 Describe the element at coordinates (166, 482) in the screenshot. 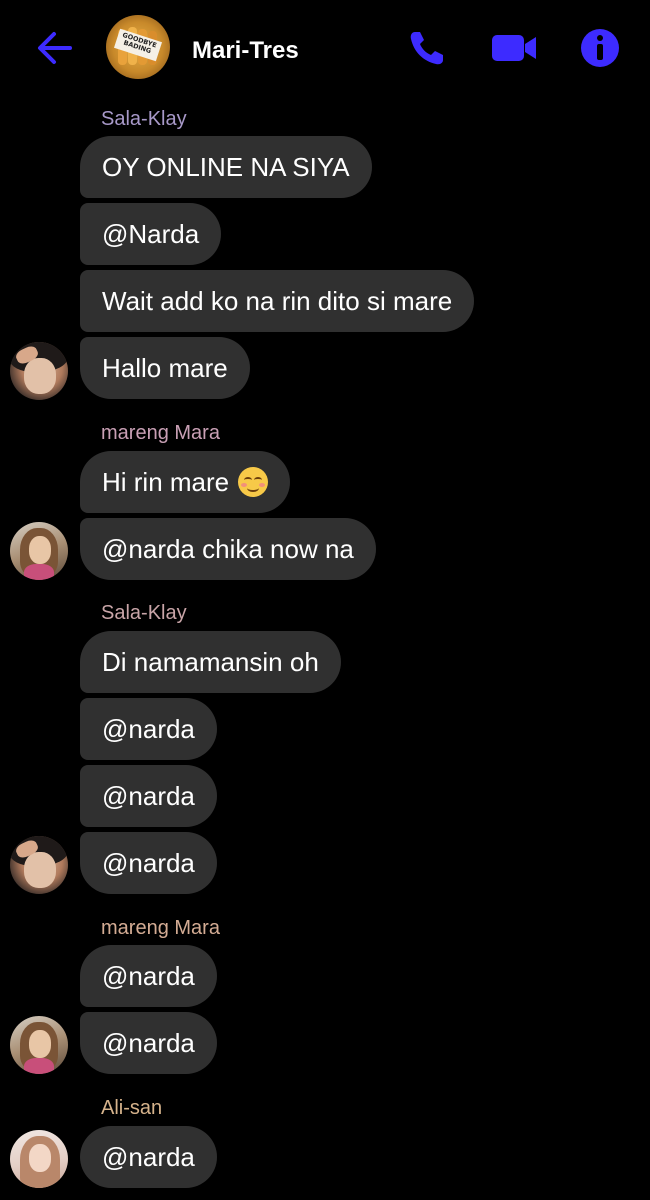

I see `message-text: Hi rin mare` at that location.